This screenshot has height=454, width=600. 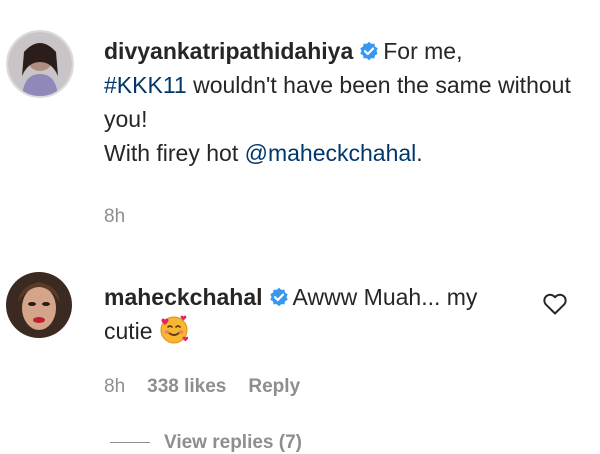 What do you see at coordinates (183, 297) in the screenshot?
I see `username: maheckchahal` at bounding box center [183, 297].